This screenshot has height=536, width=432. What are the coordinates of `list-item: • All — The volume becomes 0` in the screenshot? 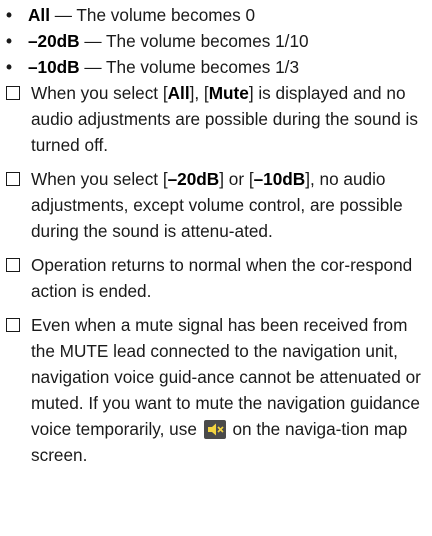 It's located at (216, 15).